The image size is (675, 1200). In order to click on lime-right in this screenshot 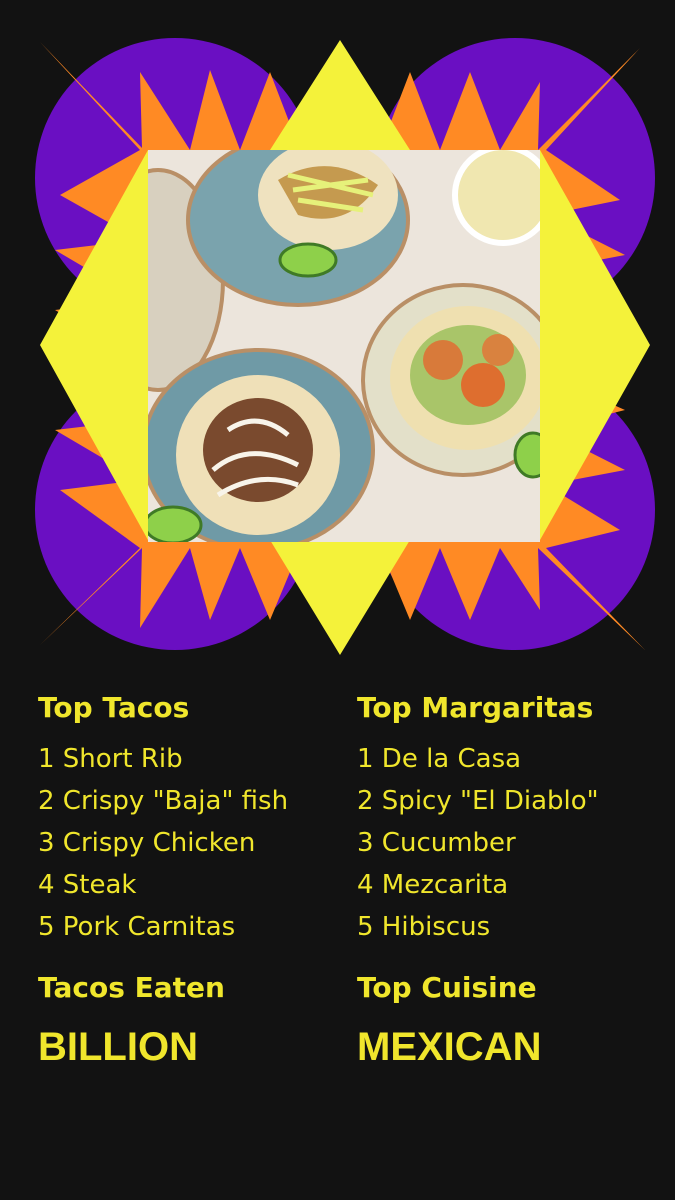, I will do `click(526, 455)`.